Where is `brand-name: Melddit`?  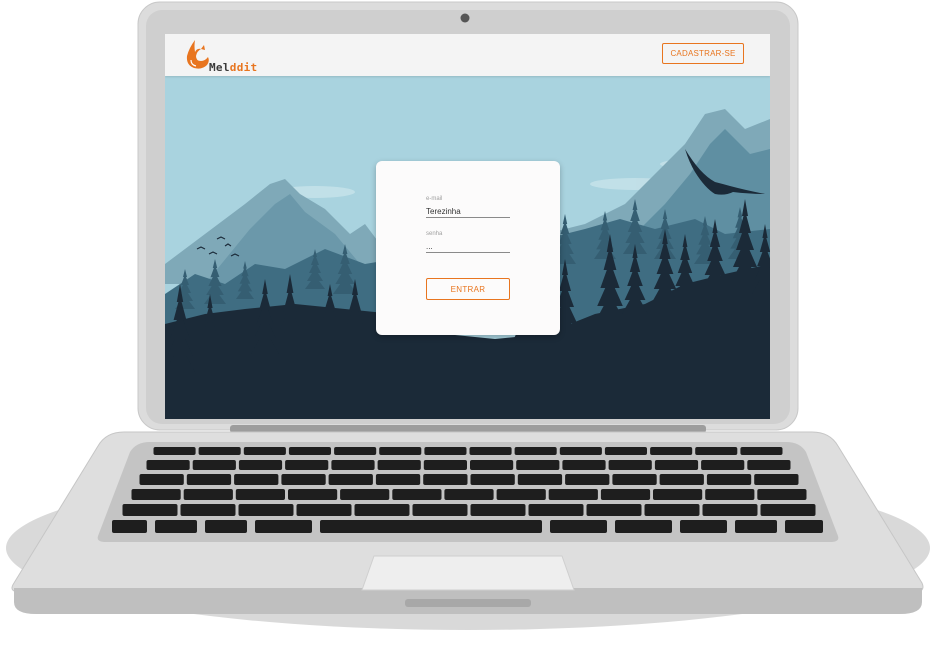 brand-name: Melddit is located at coordinates (233, 67).